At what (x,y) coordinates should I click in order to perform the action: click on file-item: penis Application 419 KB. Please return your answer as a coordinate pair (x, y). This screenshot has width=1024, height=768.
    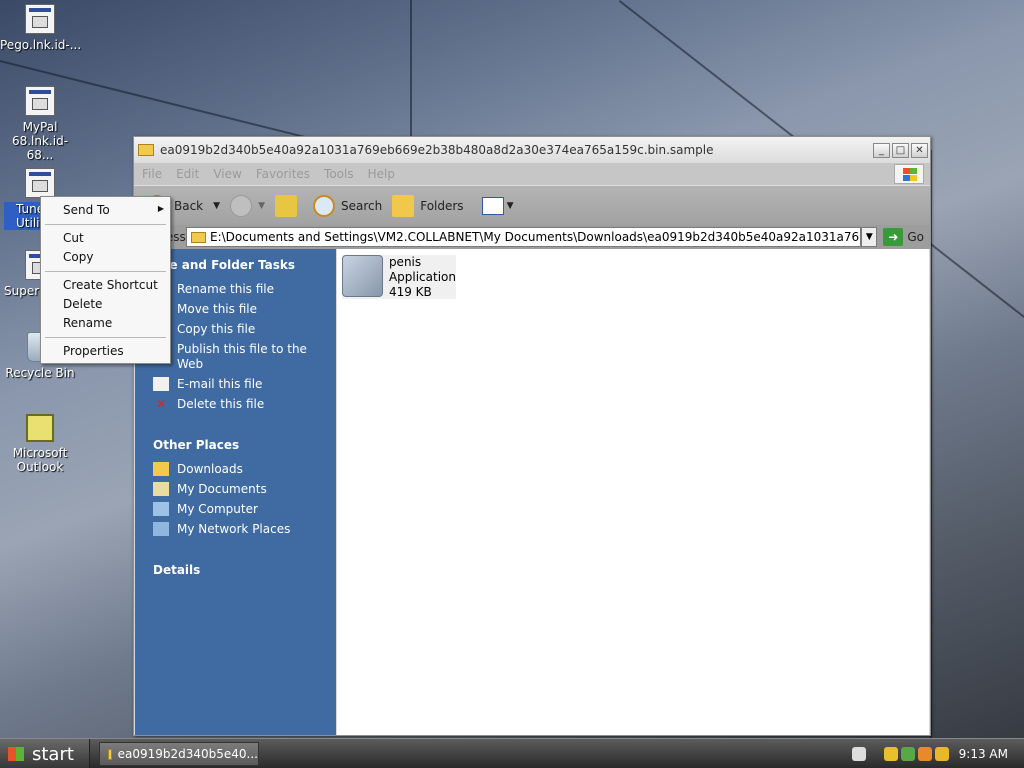
    Looking at the image, I should click on (399, 277).